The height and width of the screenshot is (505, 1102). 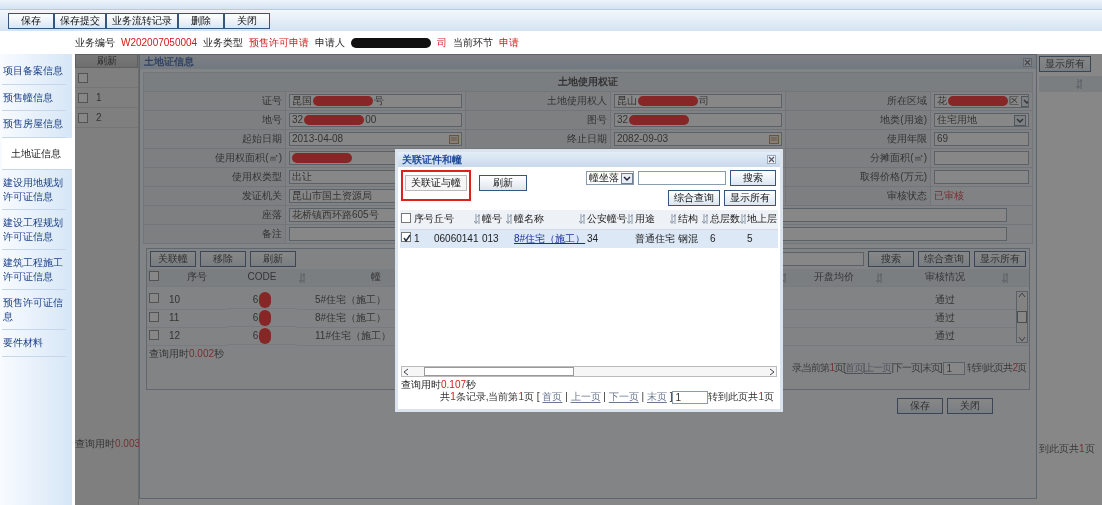 I want to click on pager-text: 共1条记录,当前第1页 [ 首页 | 上一页 | 下一页 | 末页 ] 1 转到此页共1页, so click(x=607, y=397).